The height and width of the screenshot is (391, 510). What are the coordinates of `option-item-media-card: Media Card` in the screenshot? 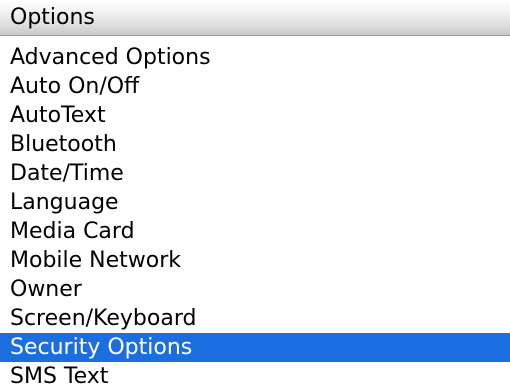 It's located at (255, 231).